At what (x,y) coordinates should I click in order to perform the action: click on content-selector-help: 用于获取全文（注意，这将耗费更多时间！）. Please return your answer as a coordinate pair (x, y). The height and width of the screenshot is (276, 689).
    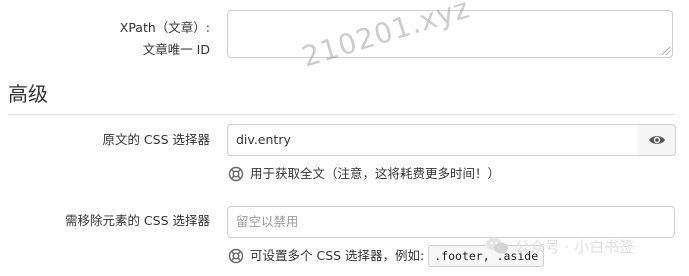
    Looking at the image, I should click on (364, 174).